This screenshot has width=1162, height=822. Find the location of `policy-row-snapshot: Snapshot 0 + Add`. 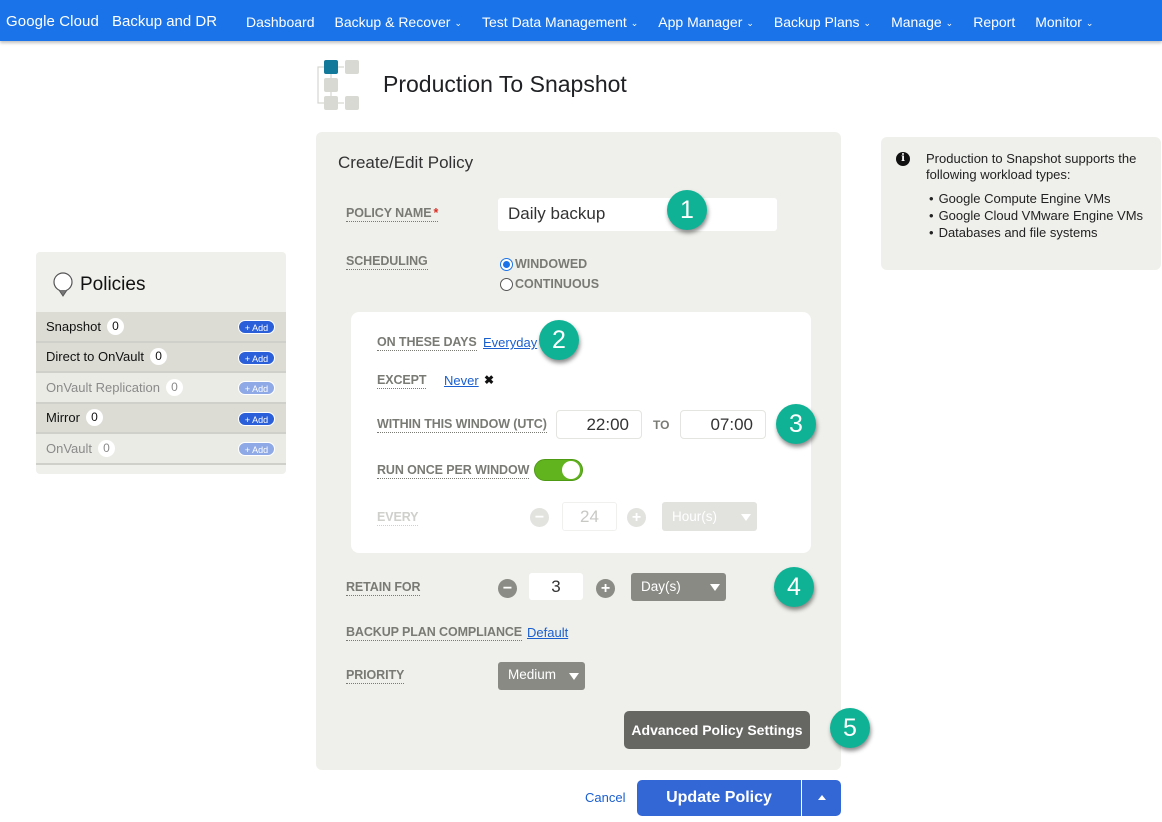

policy-row-snapshot: Snapshot 0 + Add is located at coordinates (161, 327).